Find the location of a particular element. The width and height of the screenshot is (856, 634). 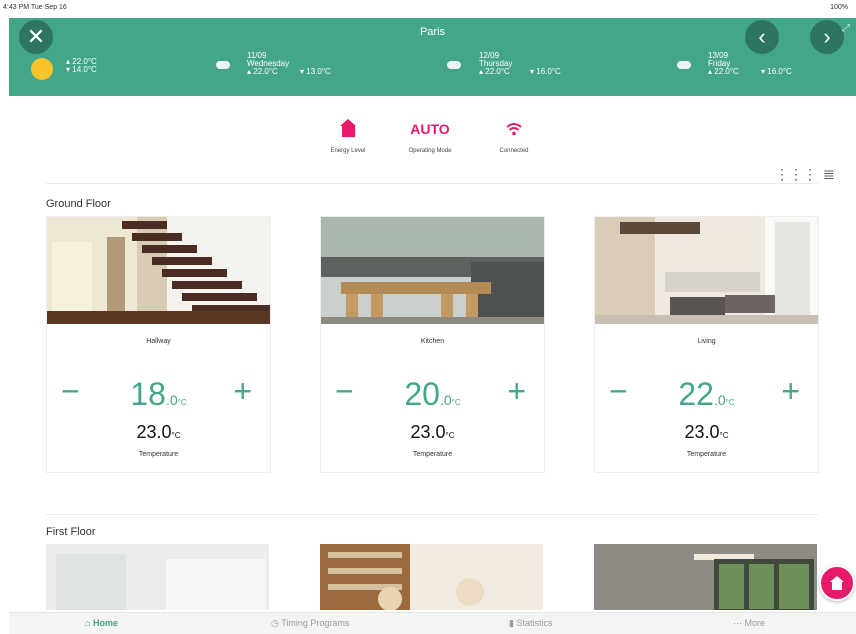

target-int: 18 is located at coordinates (148, 394).